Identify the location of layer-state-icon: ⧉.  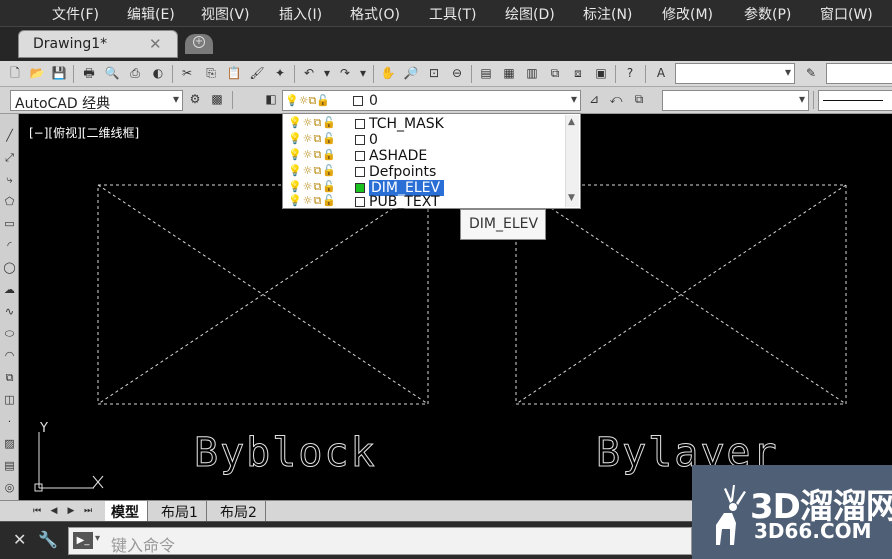
(639, 99).